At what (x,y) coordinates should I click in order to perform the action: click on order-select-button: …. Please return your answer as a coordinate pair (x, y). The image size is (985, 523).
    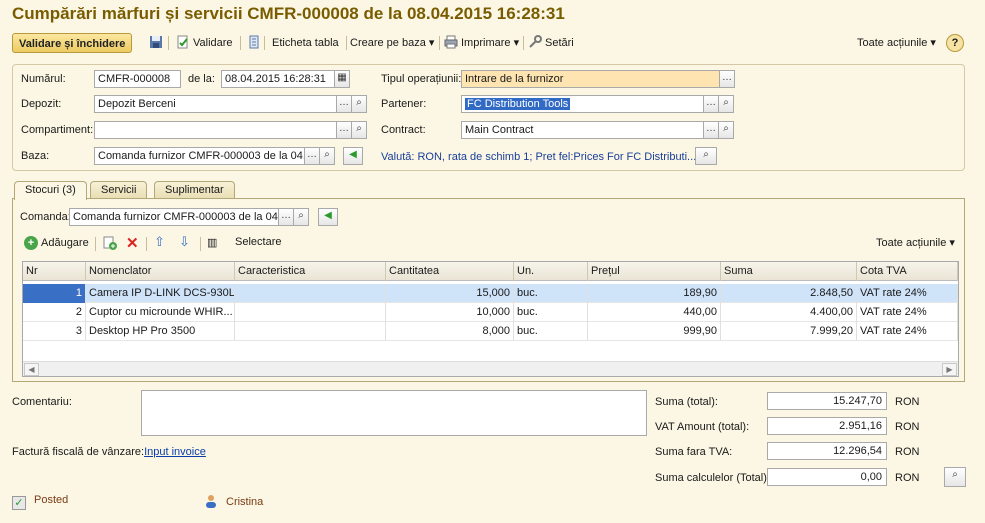
    Looking at the image, I should click on (286, 217).